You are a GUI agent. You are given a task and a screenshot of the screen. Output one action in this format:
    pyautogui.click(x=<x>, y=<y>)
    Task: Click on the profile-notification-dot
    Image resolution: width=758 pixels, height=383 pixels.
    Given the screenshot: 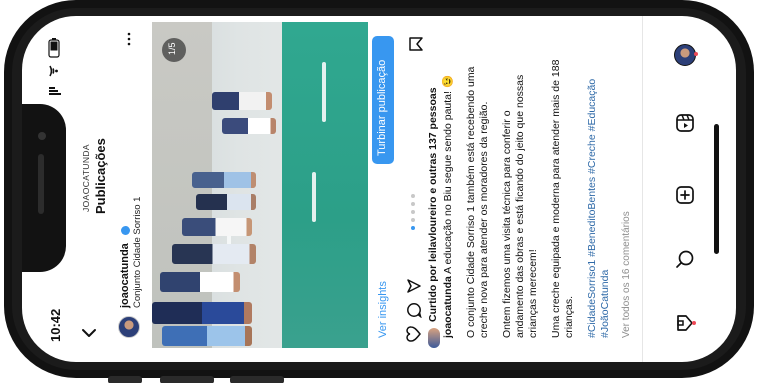 What is the action you would take?
    pyautogui.click(x=696, y=54)
    